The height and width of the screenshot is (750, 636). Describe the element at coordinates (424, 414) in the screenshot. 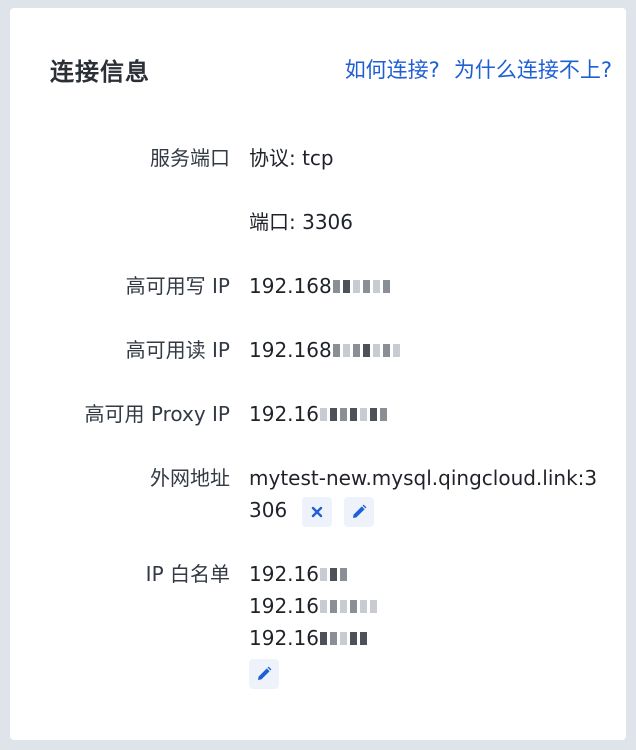

I see `ha-proxy-ip-value: 192.16` at that location.